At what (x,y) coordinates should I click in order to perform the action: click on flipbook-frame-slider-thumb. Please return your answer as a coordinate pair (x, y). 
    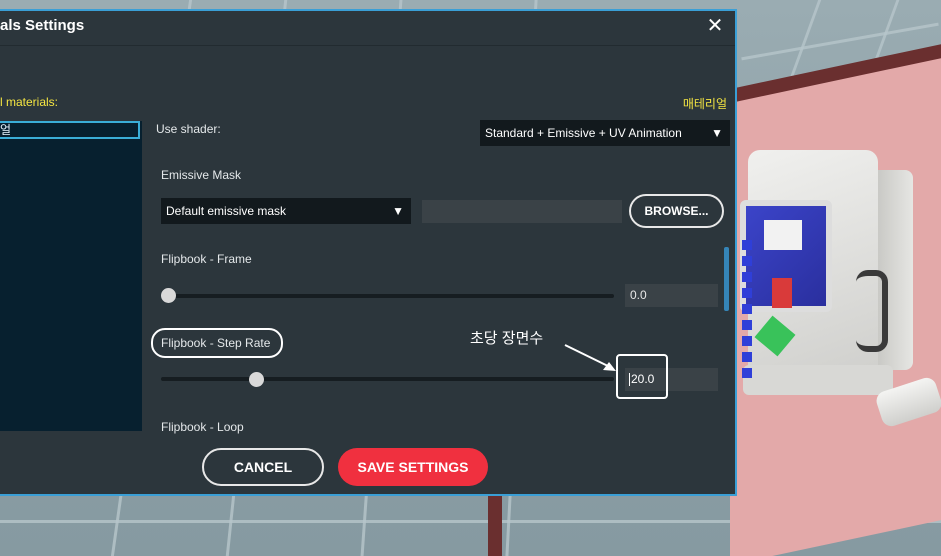
    Looking at the image, I should click on (168, 295).